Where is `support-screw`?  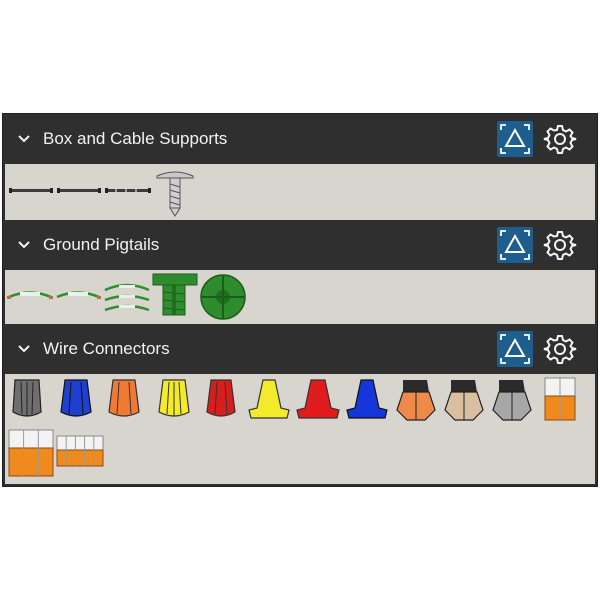 support-screw is located at coordinates (175, 194).